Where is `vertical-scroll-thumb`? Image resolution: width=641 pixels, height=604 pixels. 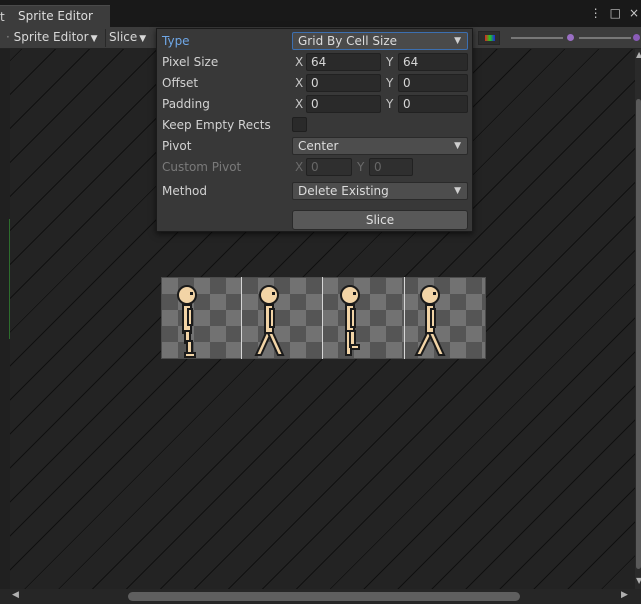 vertical-scroll-thumb is located at coordinates (638, 334).